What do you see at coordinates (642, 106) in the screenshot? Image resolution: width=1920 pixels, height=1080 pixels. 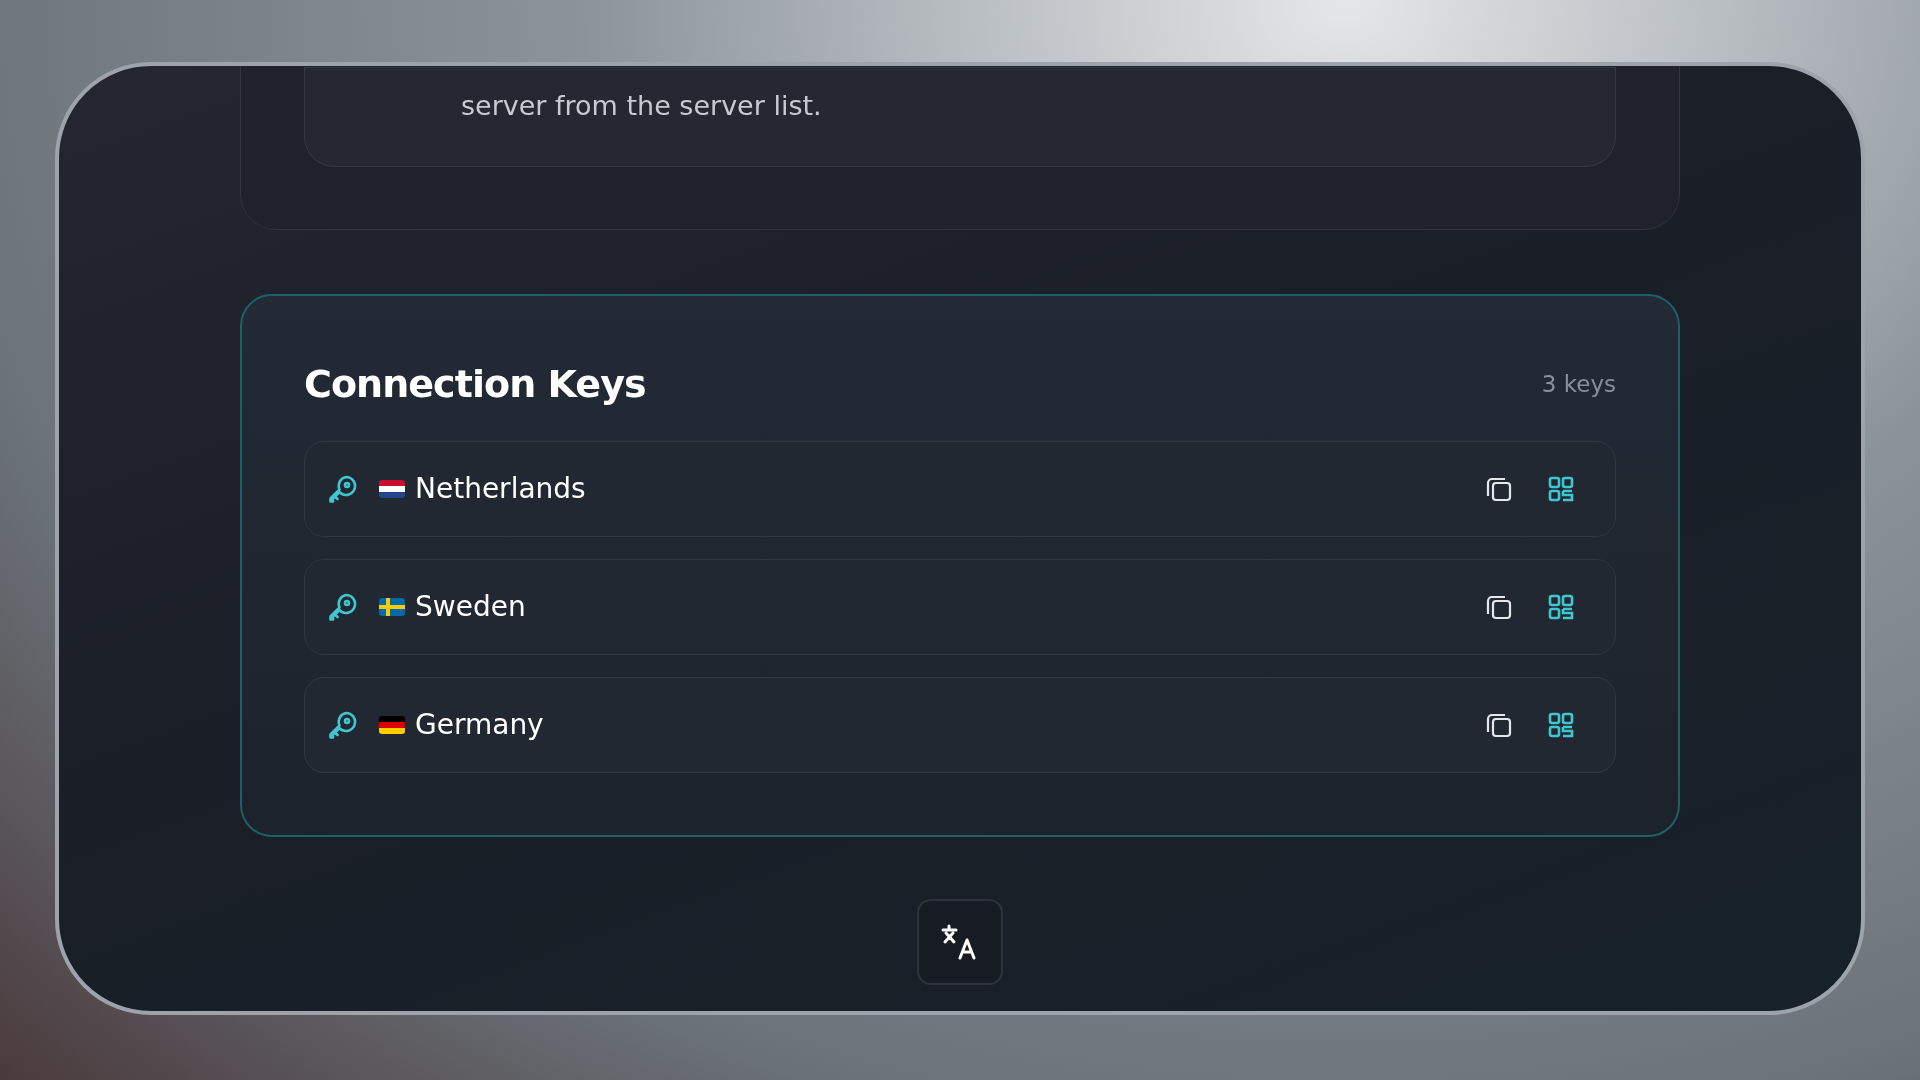 I see `notice-text: server from the server list.` at bounding box center [642, 106].